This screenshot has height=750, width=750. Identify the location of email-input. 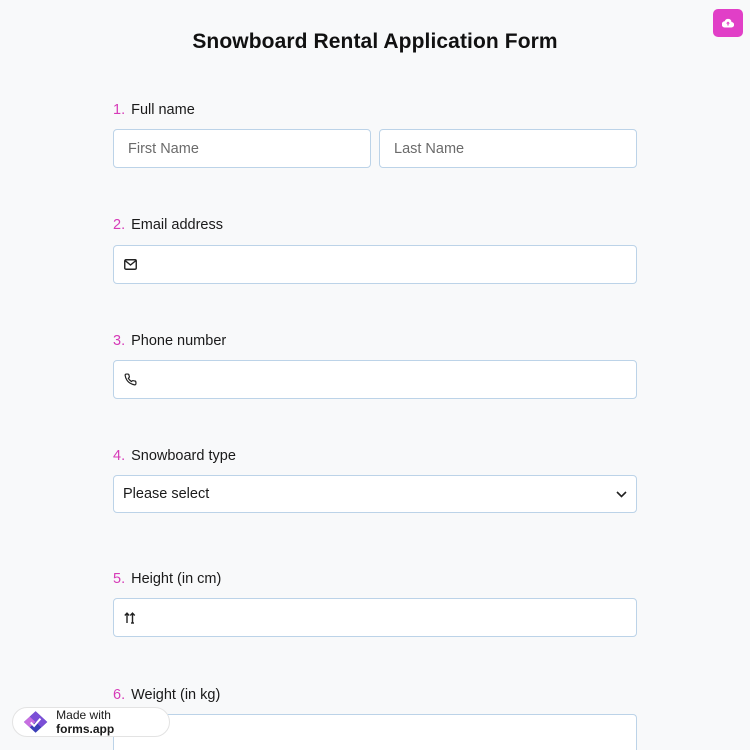
(395, 264).